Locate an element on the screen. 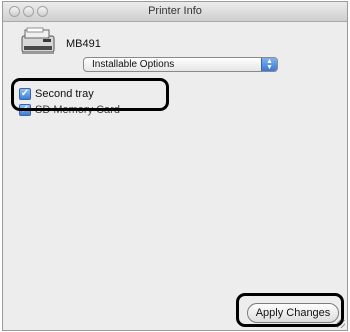 The width and height of the screenshot is (350, 332). window-title: Printer Info is located at coordinates (175, 11).